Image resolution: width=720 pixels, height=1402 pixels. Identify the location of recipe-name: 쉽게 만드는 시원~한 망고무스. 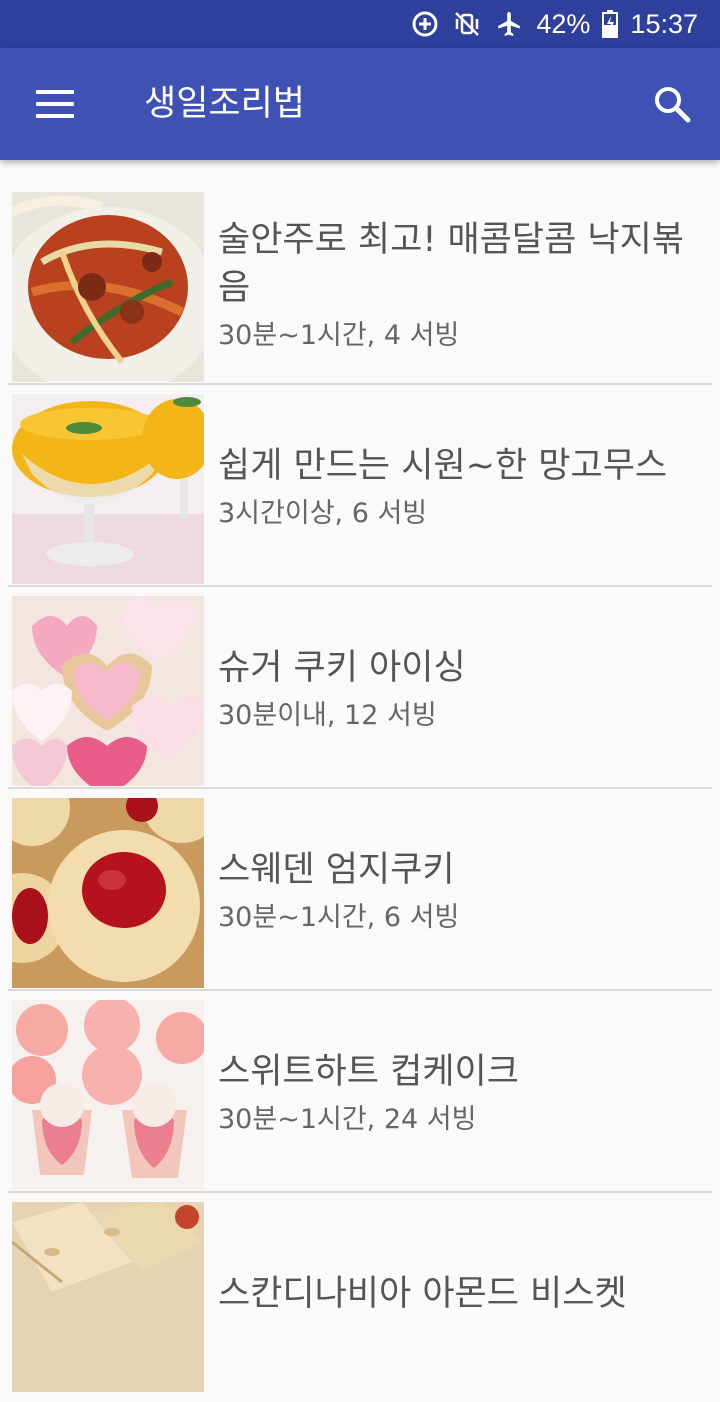
(443, 466).